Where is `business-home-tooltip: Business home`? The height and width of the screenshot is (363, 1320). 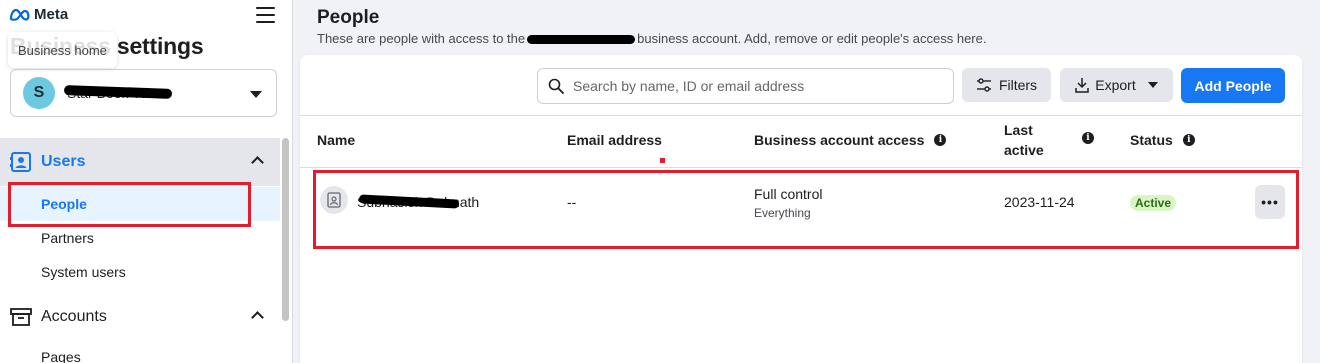 business-home-tooltip: Business home is located at coordinates (62, 50).